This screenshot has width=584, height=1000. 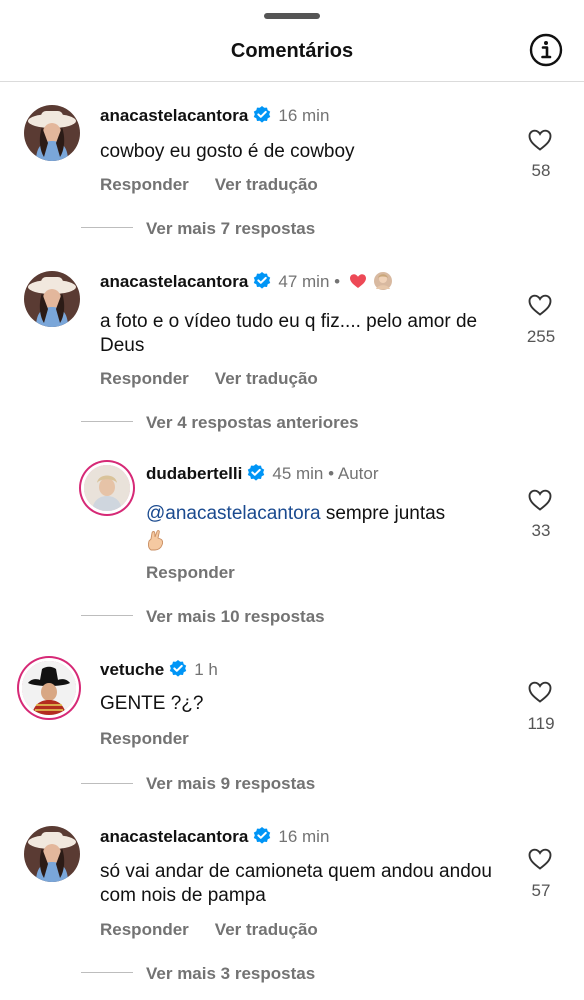 What do you see at coordinates (227, 151) in the screenshot?
I see `comment-text: cowboy eu gosto é de cowboy` at bounding box center [227, 151].